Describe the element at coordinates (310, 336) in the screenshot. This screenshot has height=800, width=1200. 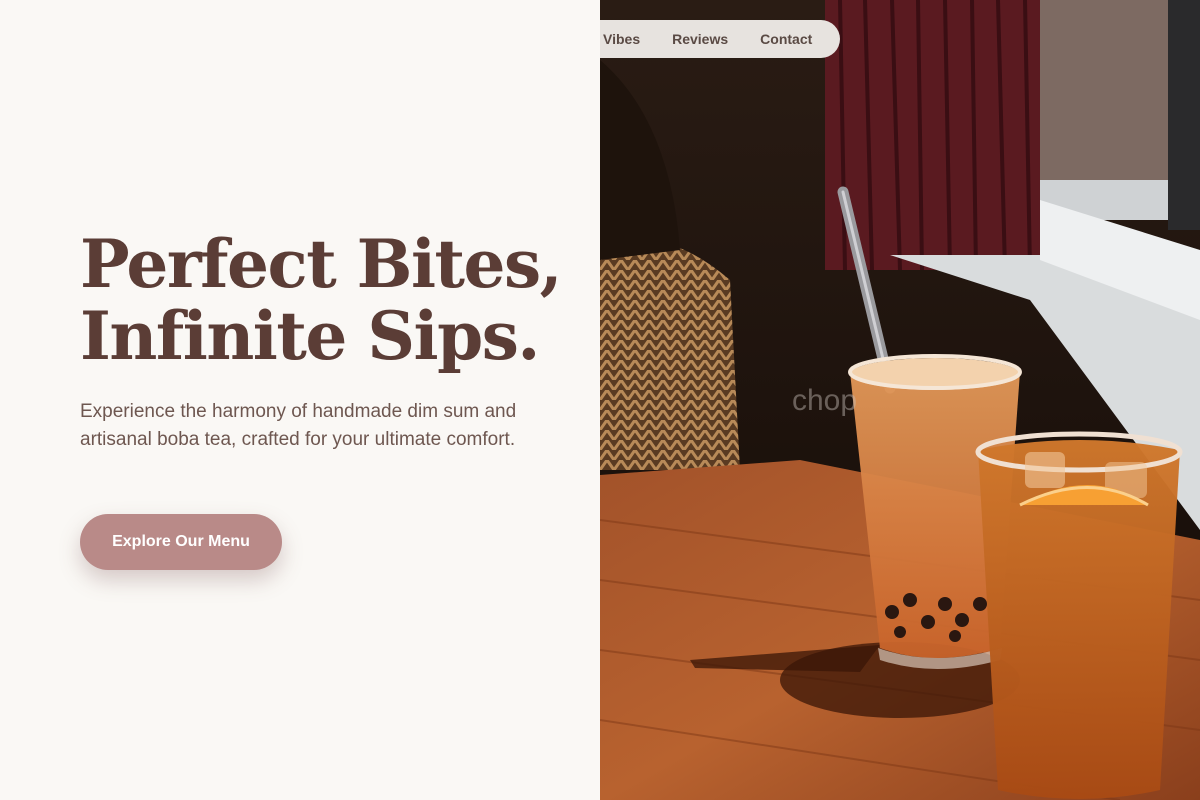
I see `hero-title-line-2: Infinite Sips.` at that location.